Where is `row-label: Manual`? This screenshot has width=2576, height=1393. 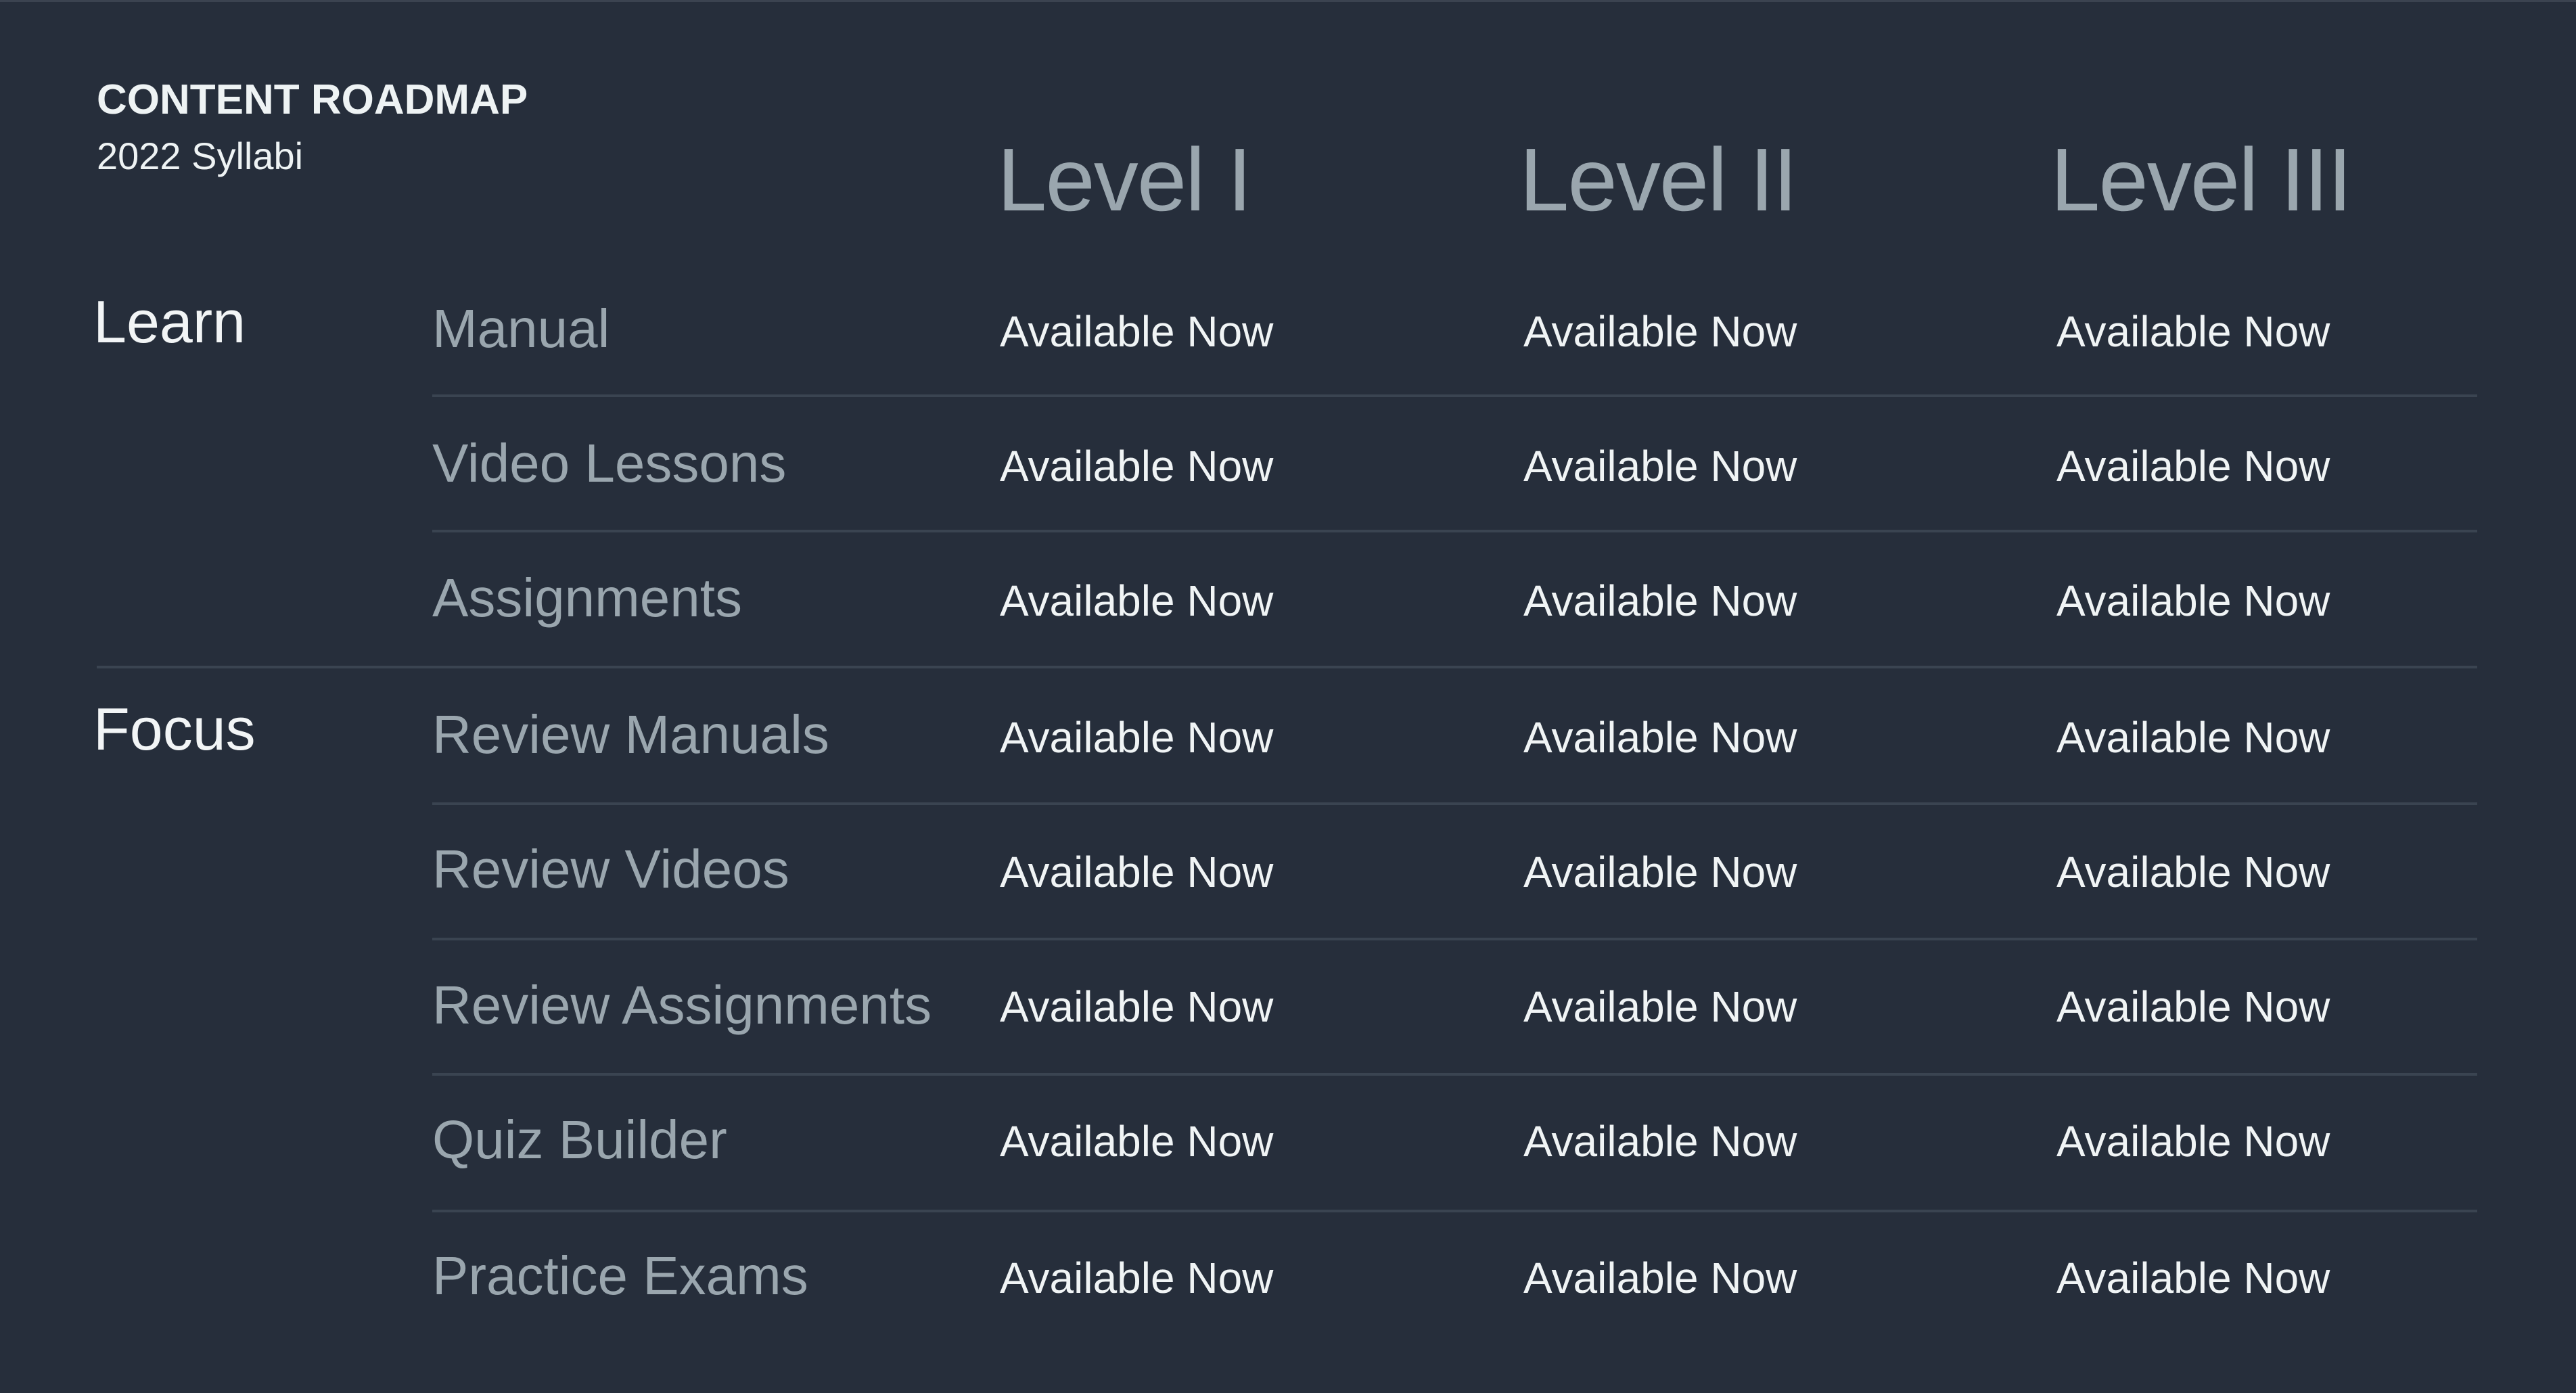
row-label: Manual is located at coordinates (521, 328).